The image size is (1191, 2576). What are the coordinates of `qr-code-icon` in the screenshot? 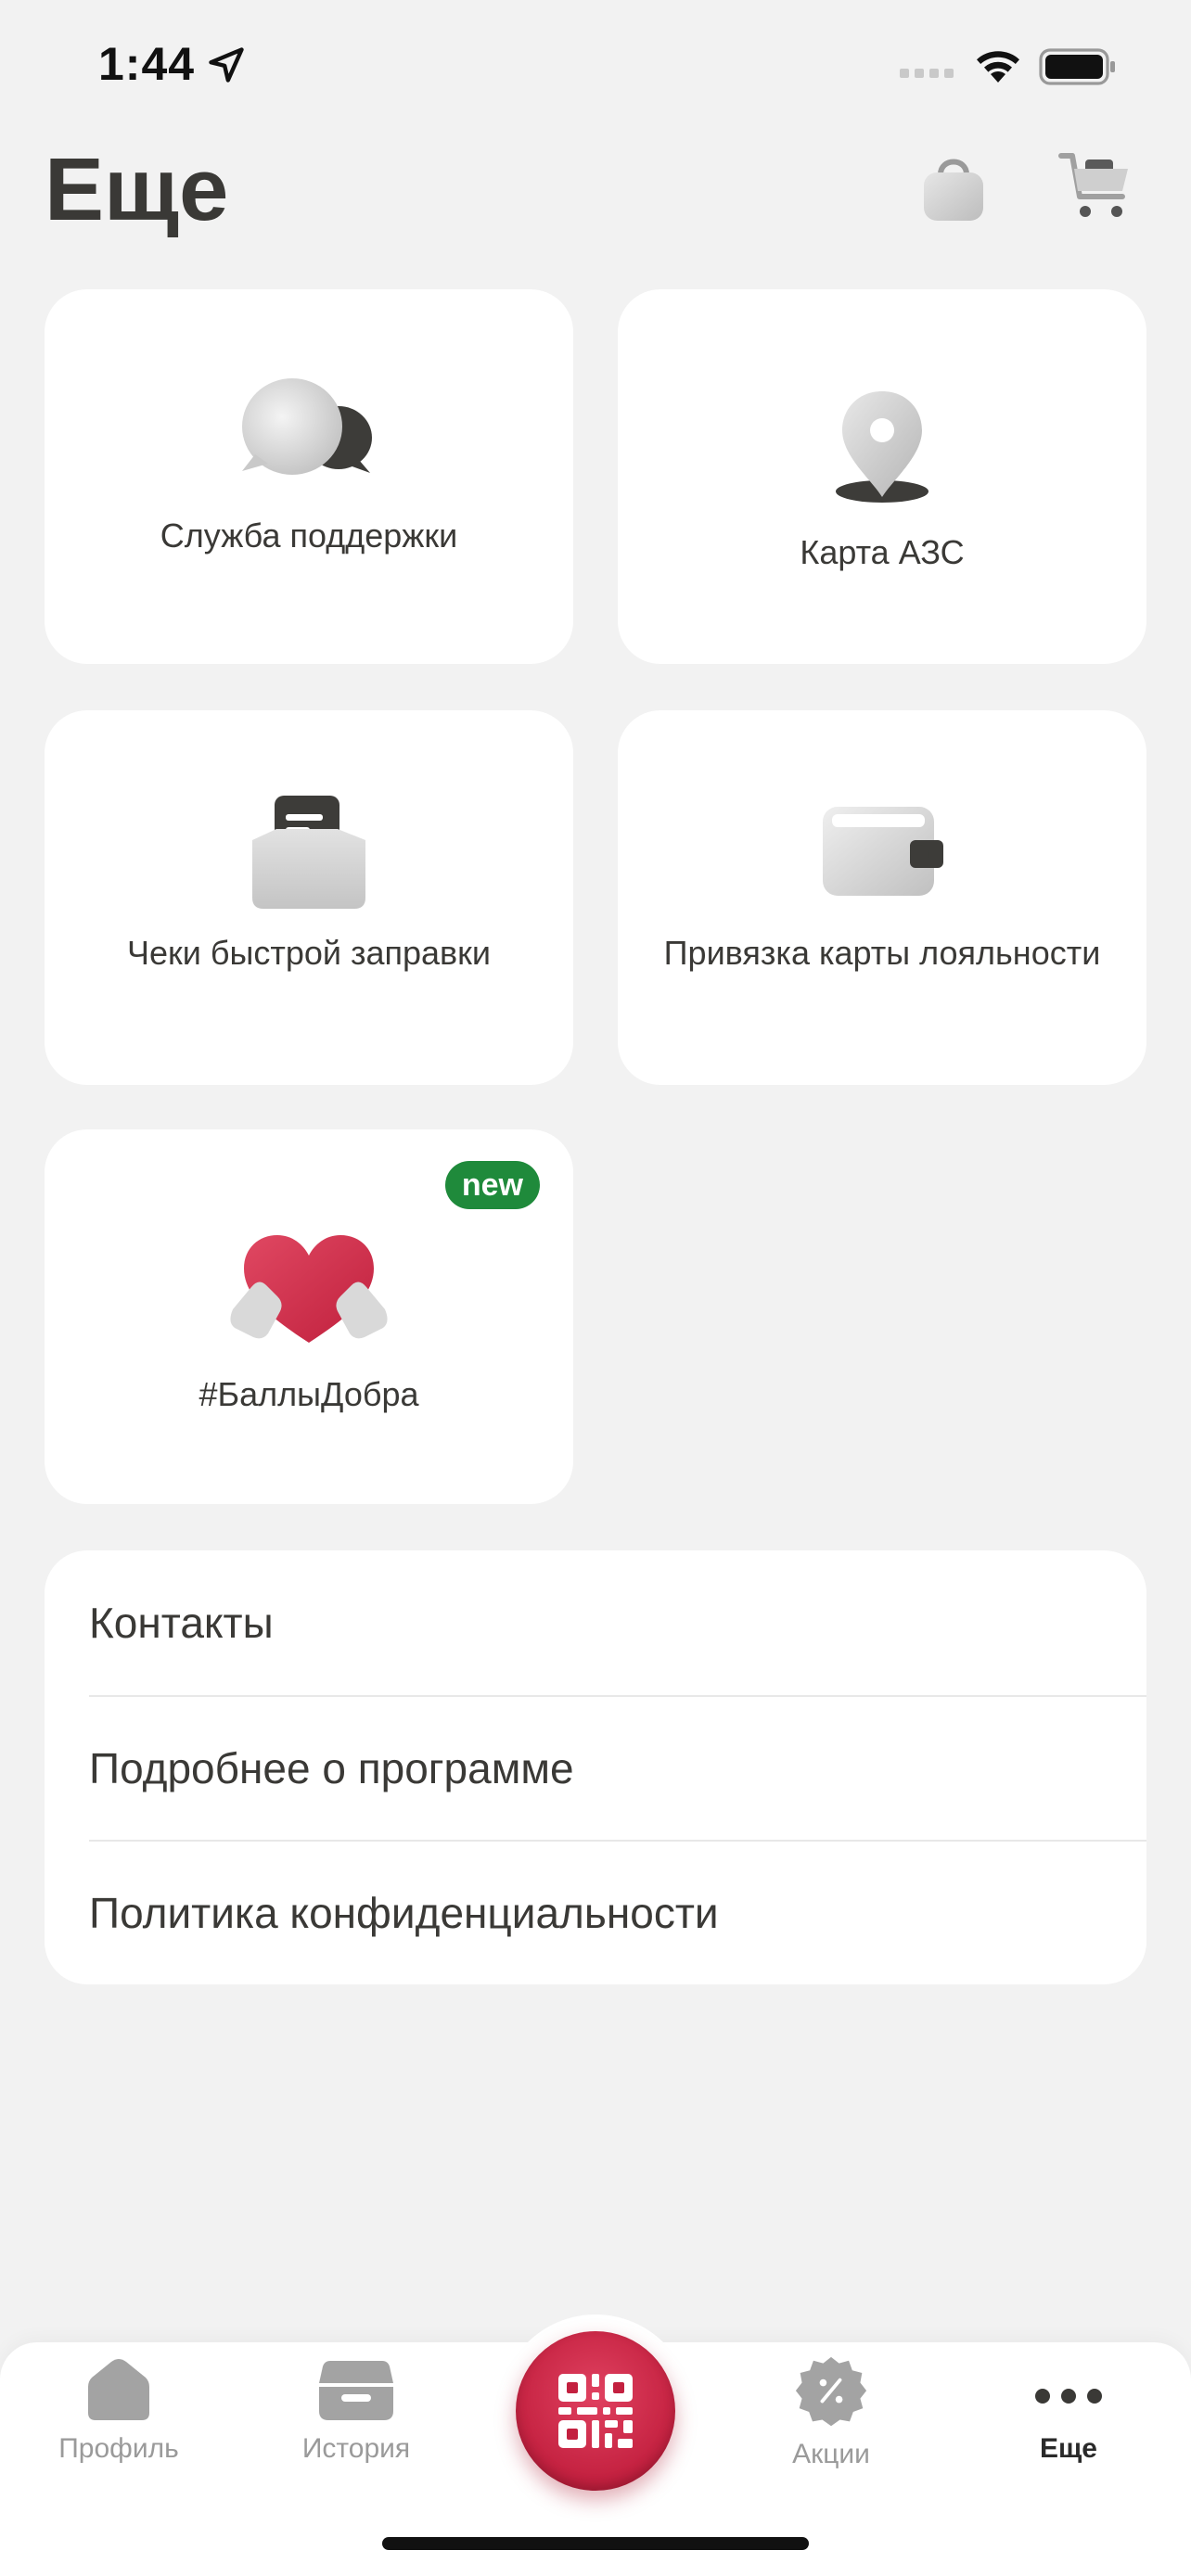 It's located at (595, 2411).